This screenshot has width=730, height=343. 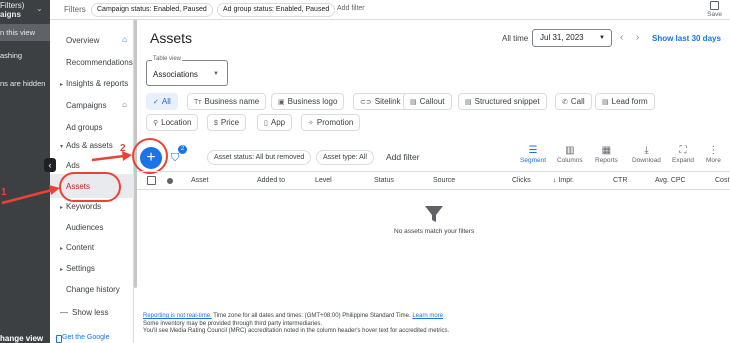 I want to click on annotation-arrows, so click(x=66, y=178).